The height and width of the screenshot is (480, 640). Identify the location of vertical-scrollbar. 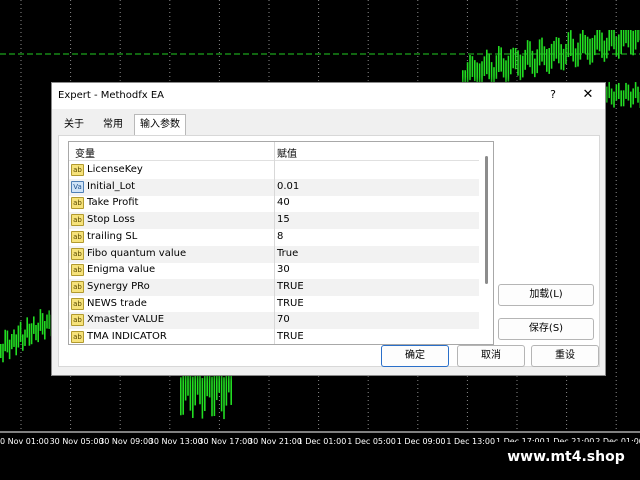
(486, 243).